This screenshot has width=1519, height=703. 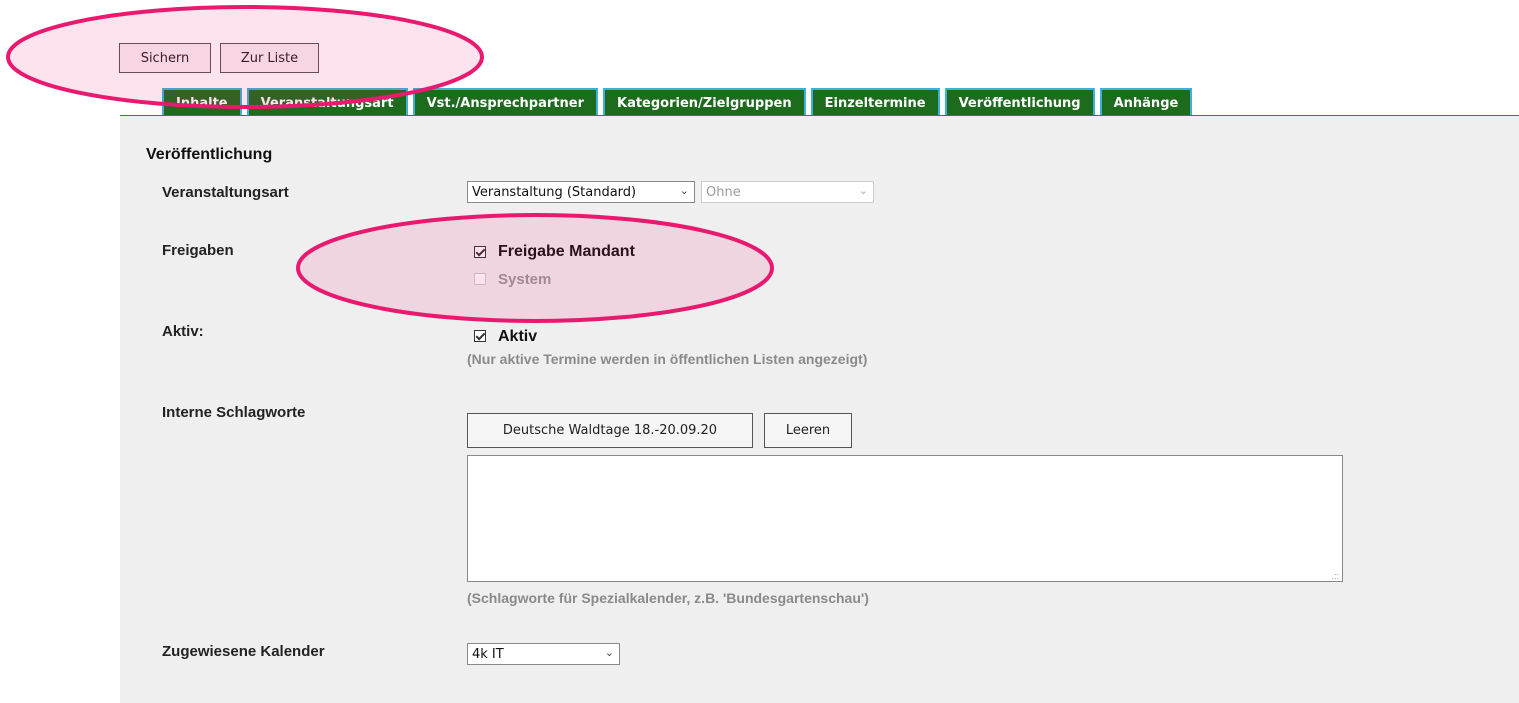 What do you see at coordinates (566, 251) in the screenshot?
I see `freigabe-mandant-label: Freigabe Mandant` at bounding box center [566, 251].